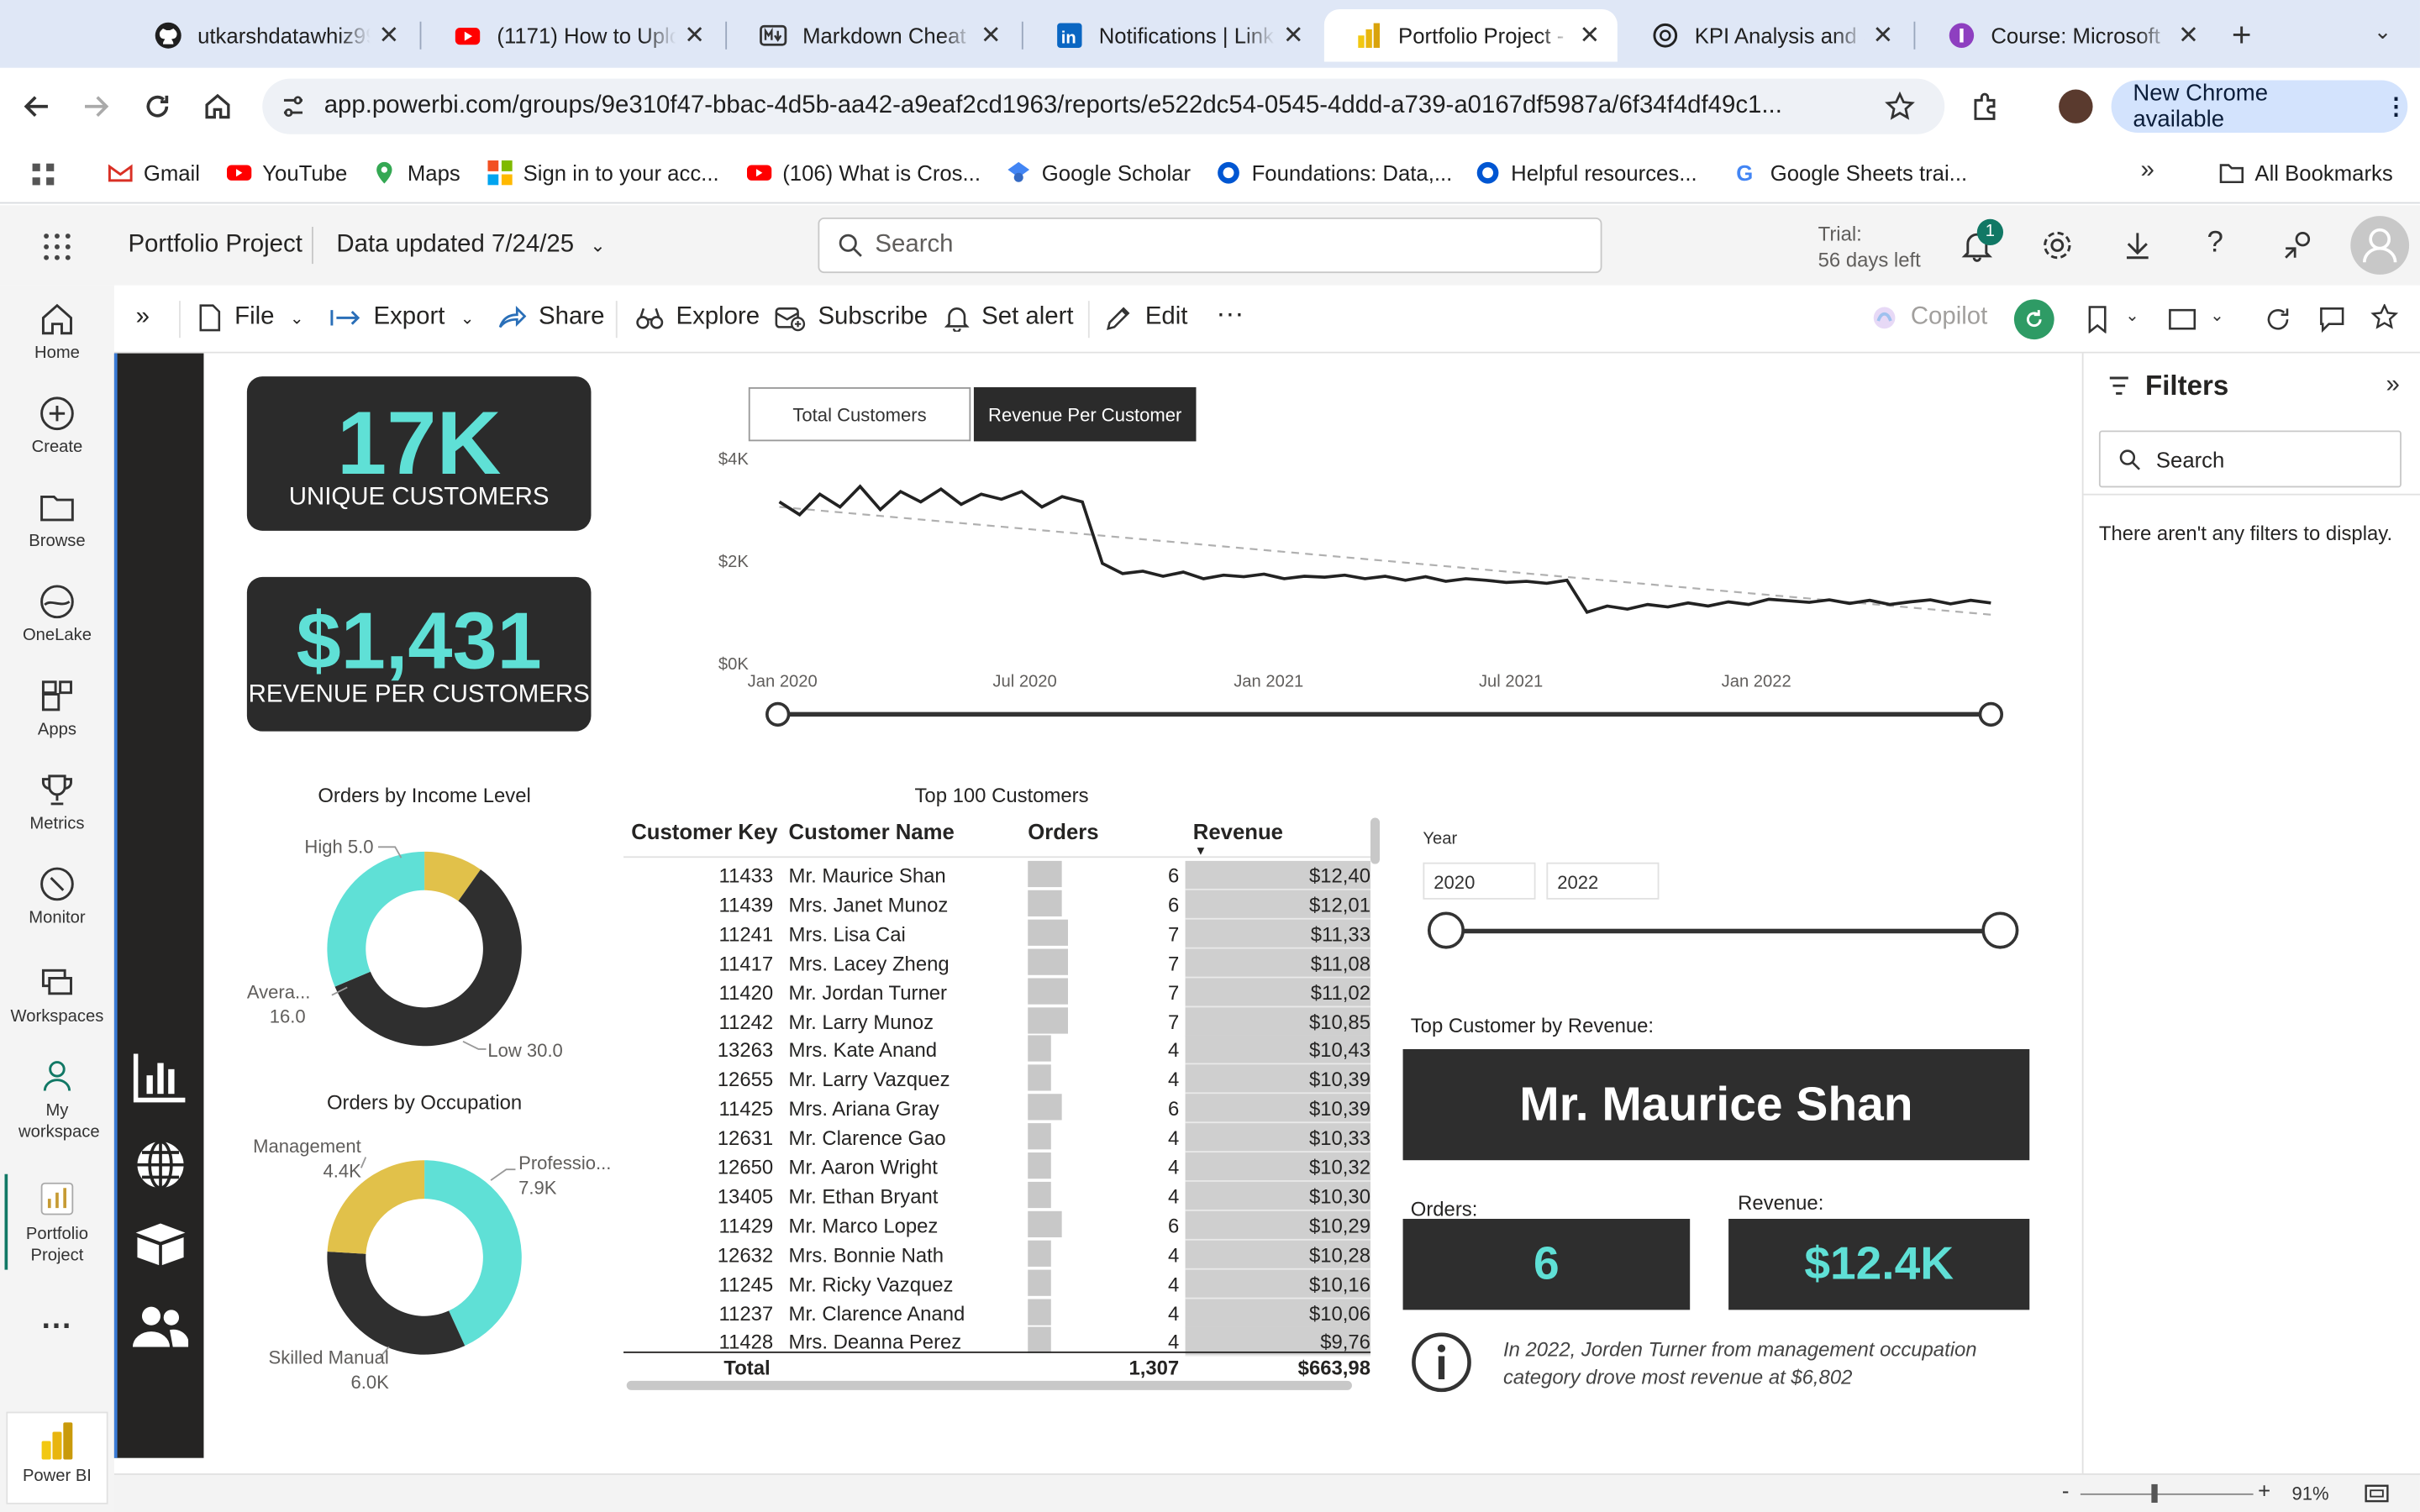  Describe the element at coordinates (1001, 934) in the screenshot. I see `table-row: 11241 Mrs. Lisa Cai 7 $11,33` at that location.